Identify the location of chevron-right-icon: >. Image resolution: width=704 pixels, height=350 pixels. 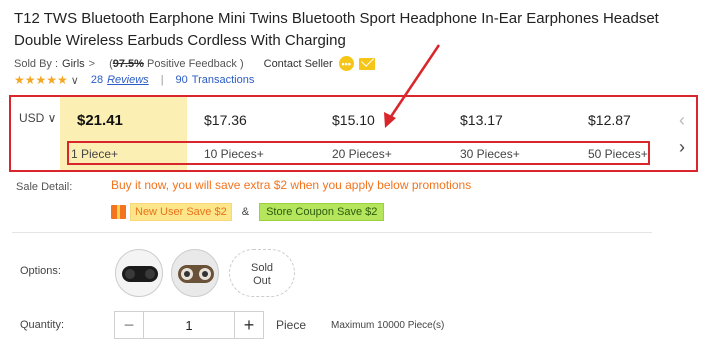
(92, 64).